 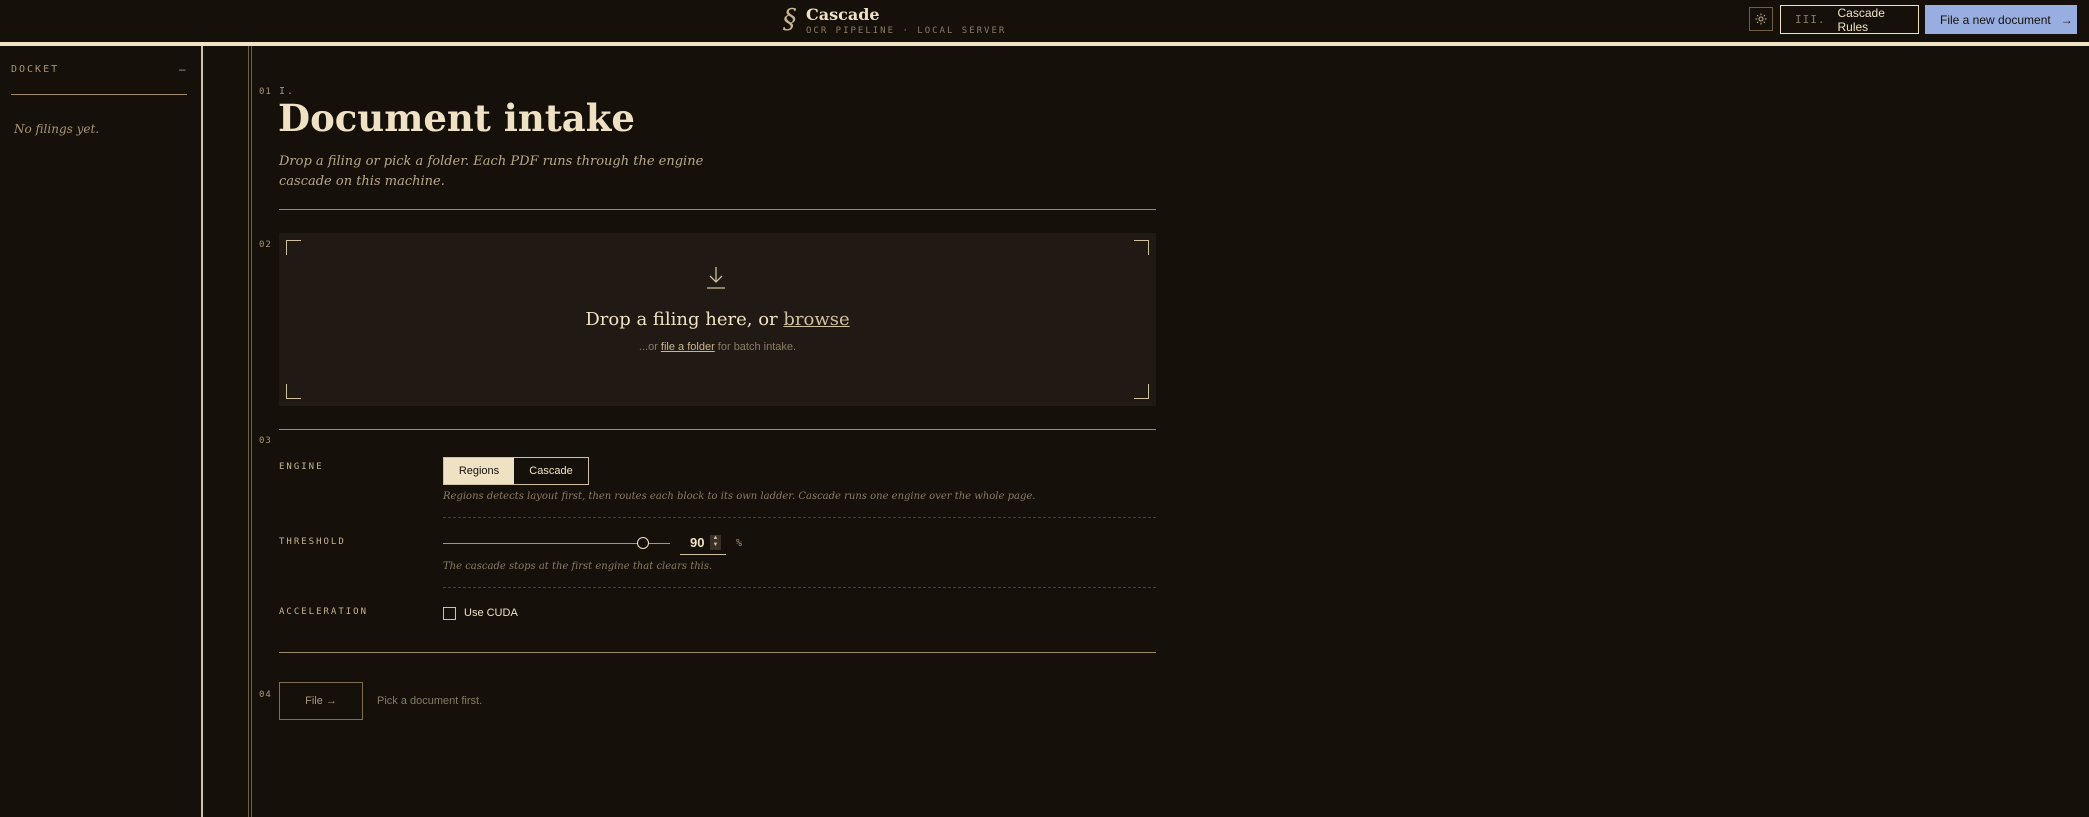 I want to click on use-cuda-label: Use CUDA, so click(x=491, y=613).